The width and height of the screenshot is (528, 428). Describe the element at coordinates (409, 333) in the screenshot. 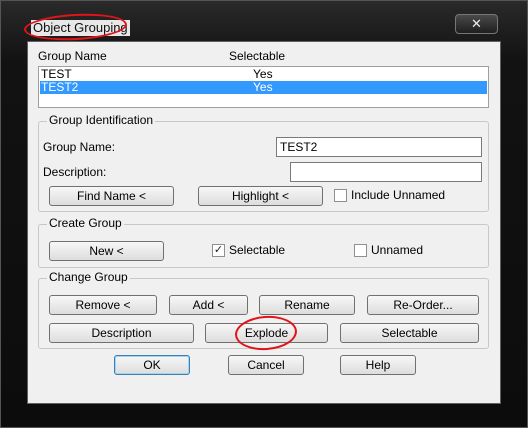

I see `selectable-button: Selectable` at that location.